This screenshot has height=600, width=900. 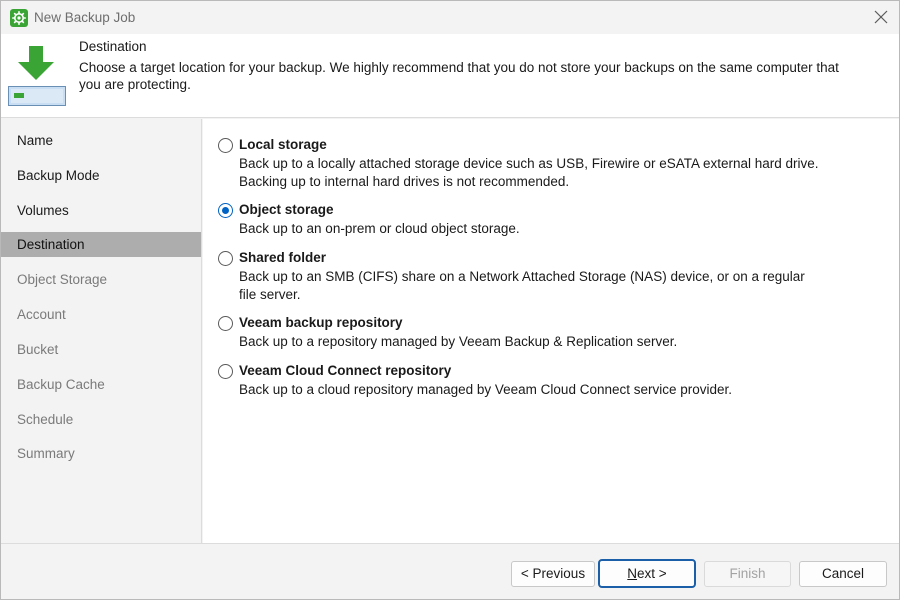 I want to click on sidebar-item-name: Name, so click(x=101, y=140).